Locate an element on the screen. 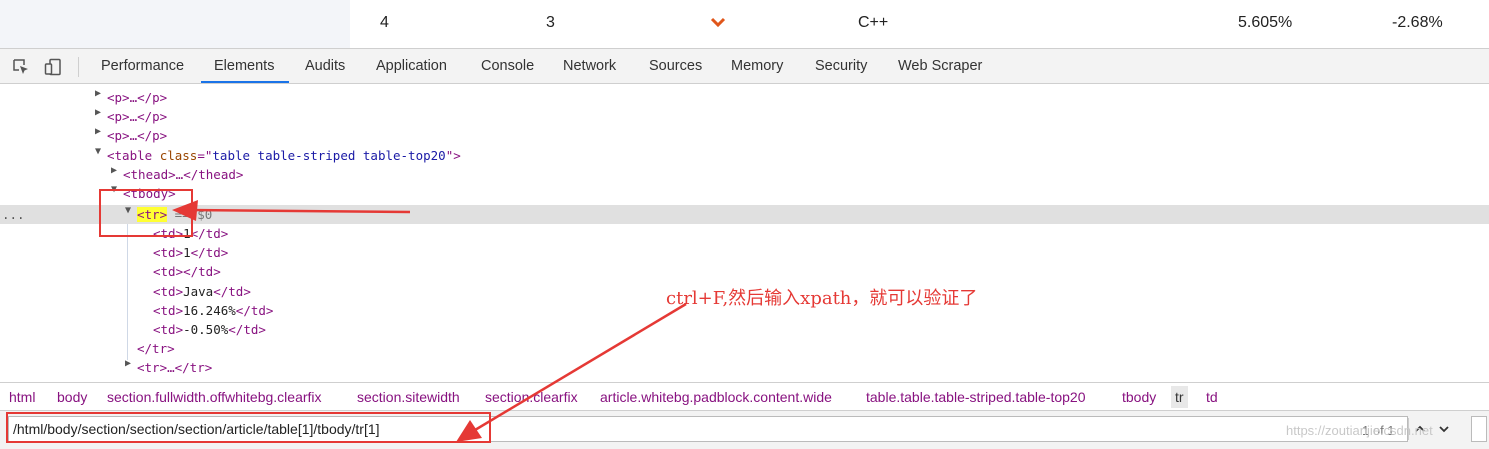 The width and height of the screenshot is (1489, 449). breadcrumb-item-table: table.table.table-striped.table-top20 is located at coordinates (975, 397).